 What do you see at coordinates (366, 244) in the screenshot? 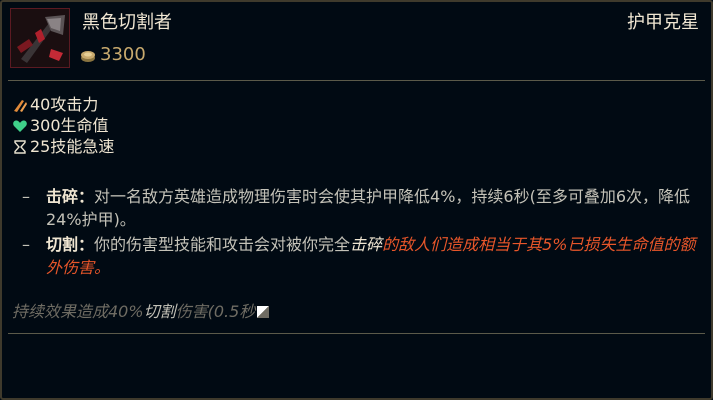
I see `passive-keyword: 击碎` at bounding box center [366, 244].